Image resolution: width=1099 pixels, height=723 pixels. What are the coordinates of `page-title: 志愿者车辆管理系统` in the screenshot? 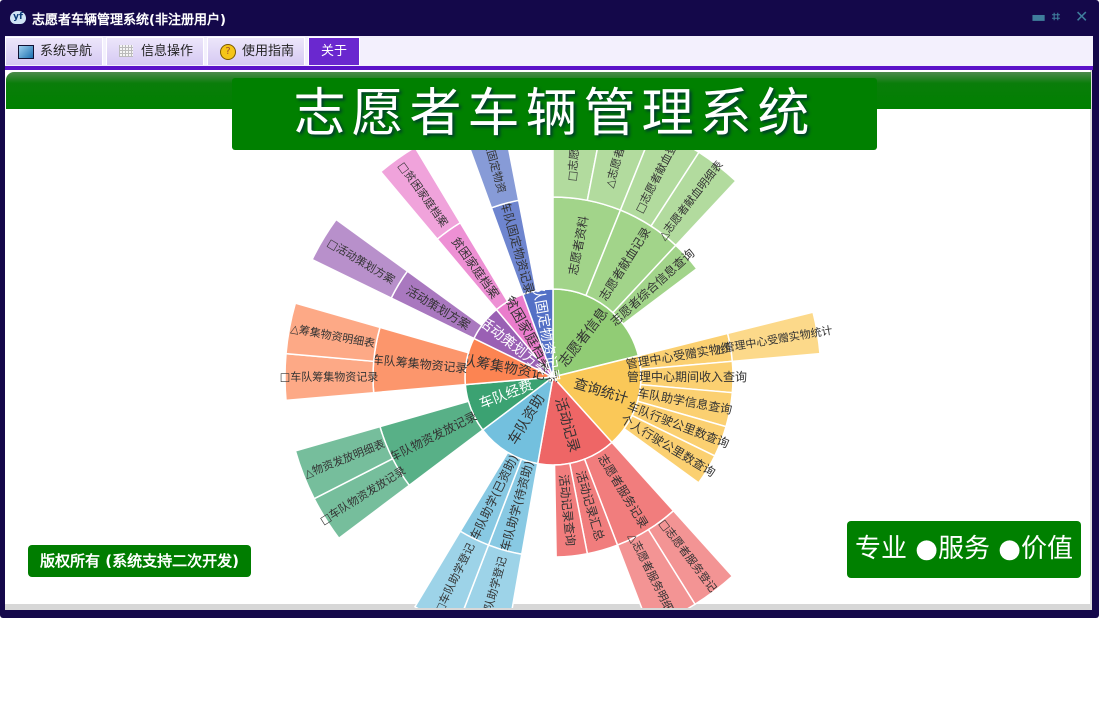 It's located at (554, 114).